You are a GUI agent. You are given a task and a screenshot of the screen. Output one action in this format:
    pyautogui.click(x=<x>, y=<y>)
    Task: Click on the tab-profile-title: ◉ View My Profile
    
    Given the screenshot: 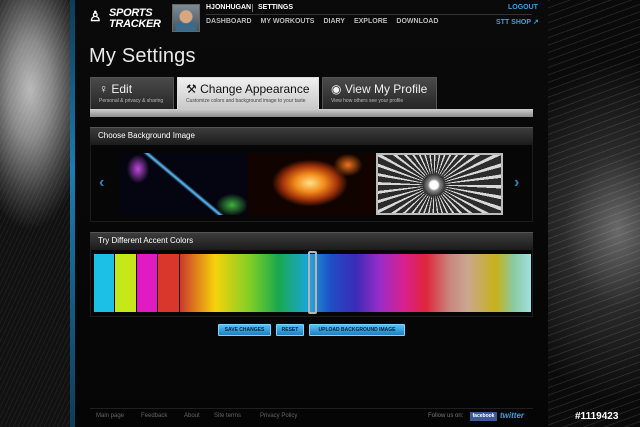 What is the action you would take?
    pyautogui.click(x=379, y=89)
    